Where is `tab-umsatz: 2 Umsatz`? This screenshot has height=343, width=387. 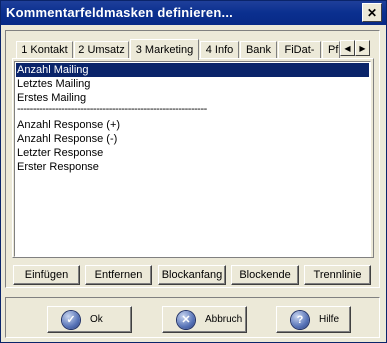 tab-umsatz: 2 Umsatz is located at coordinates (101, 49).